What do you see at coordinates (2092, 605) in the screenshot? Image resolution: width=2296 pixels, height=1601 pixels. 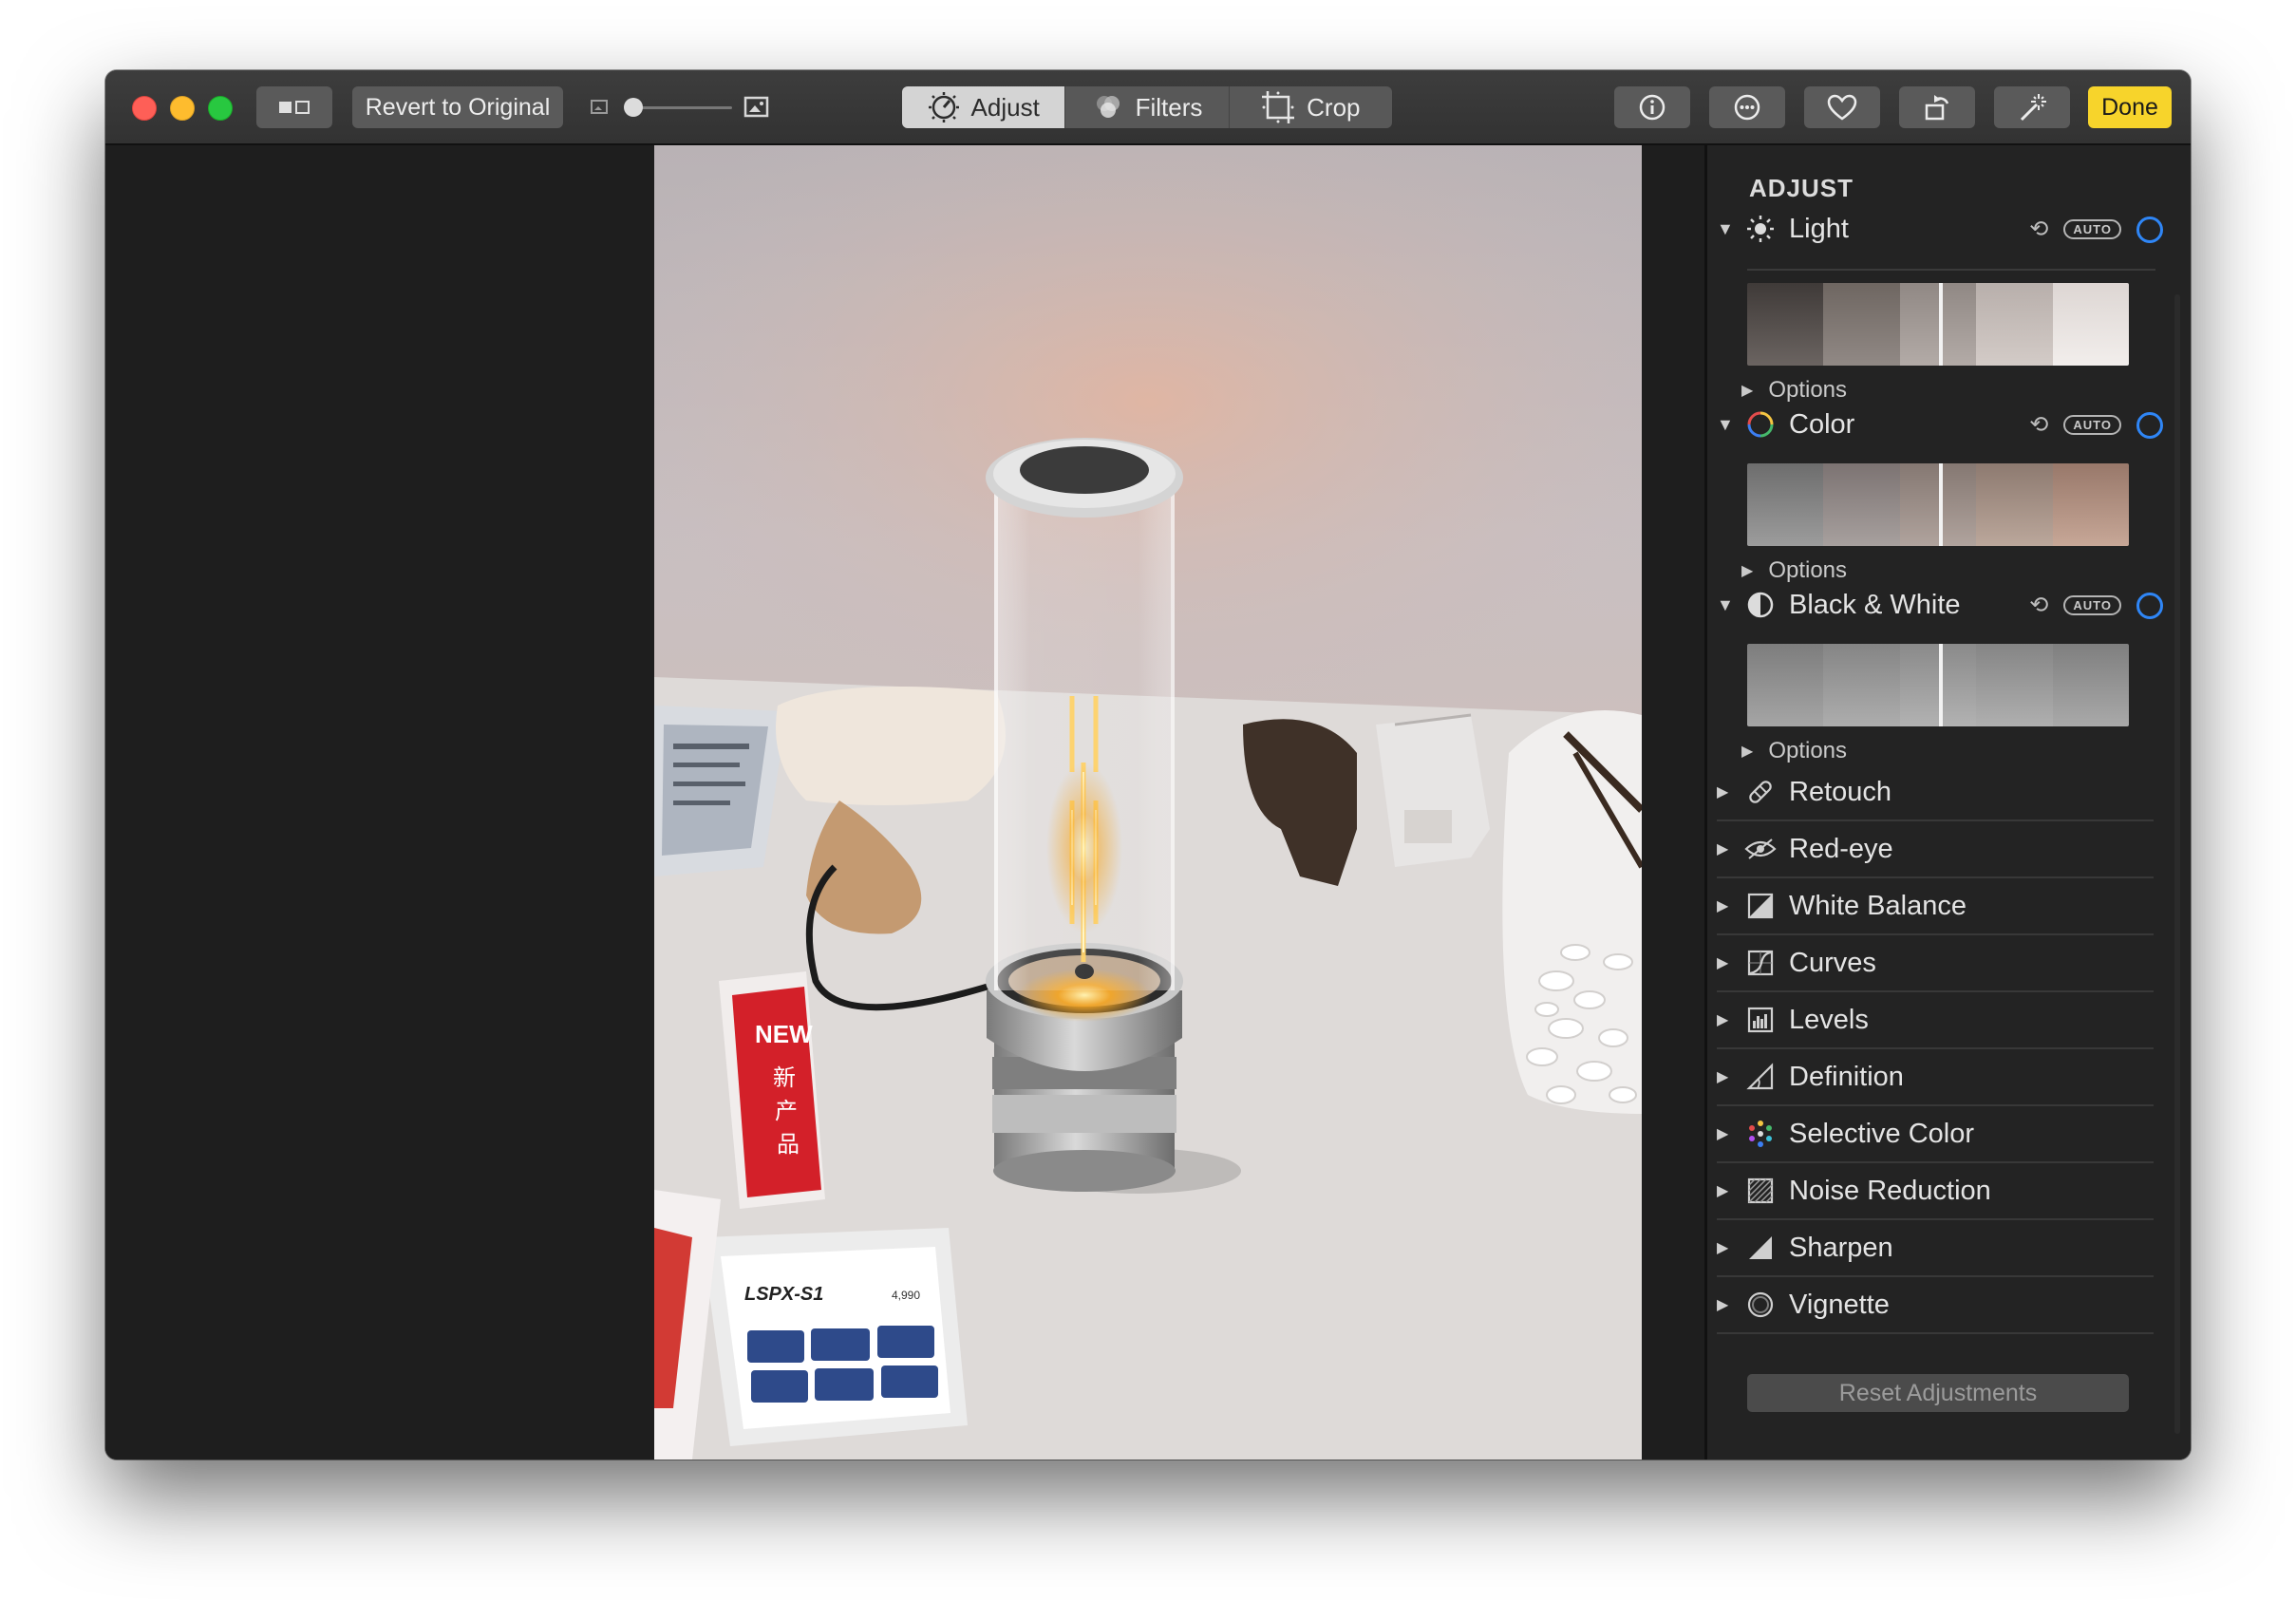 I see `bw-auto-button: AUTO` at bounding box center [2092, 605].